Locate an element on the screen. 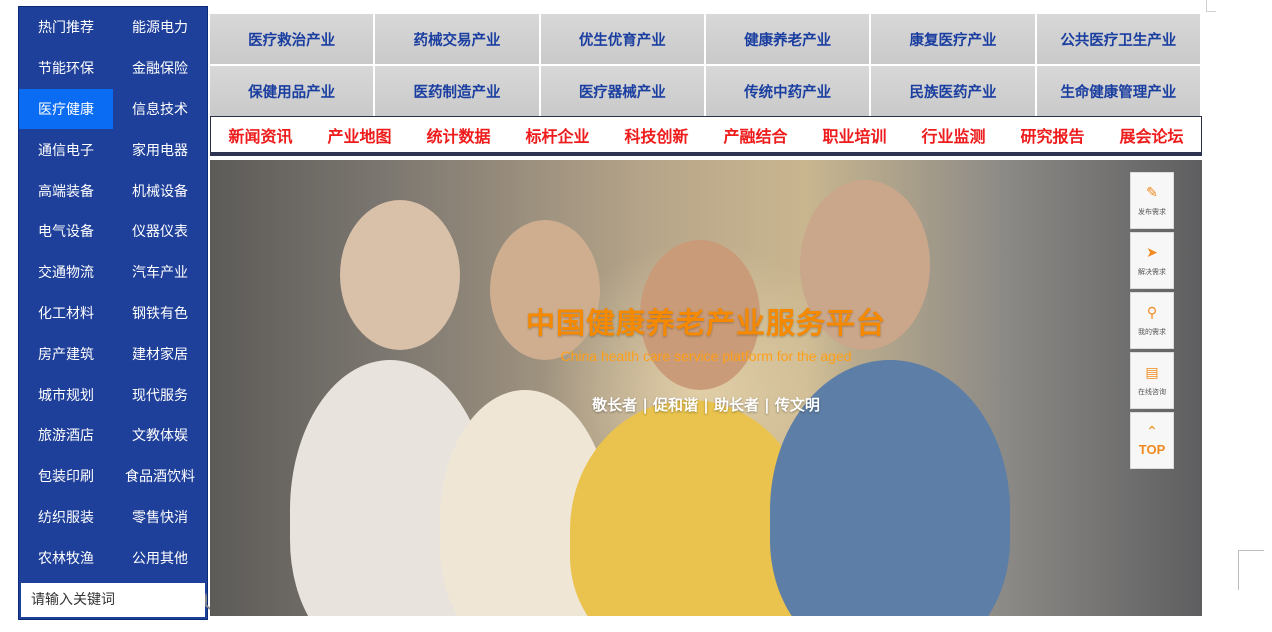 The image size is (1272, 632). my-demand-button: ⚲ 我的需求 is located at coordinates (1152, 320).